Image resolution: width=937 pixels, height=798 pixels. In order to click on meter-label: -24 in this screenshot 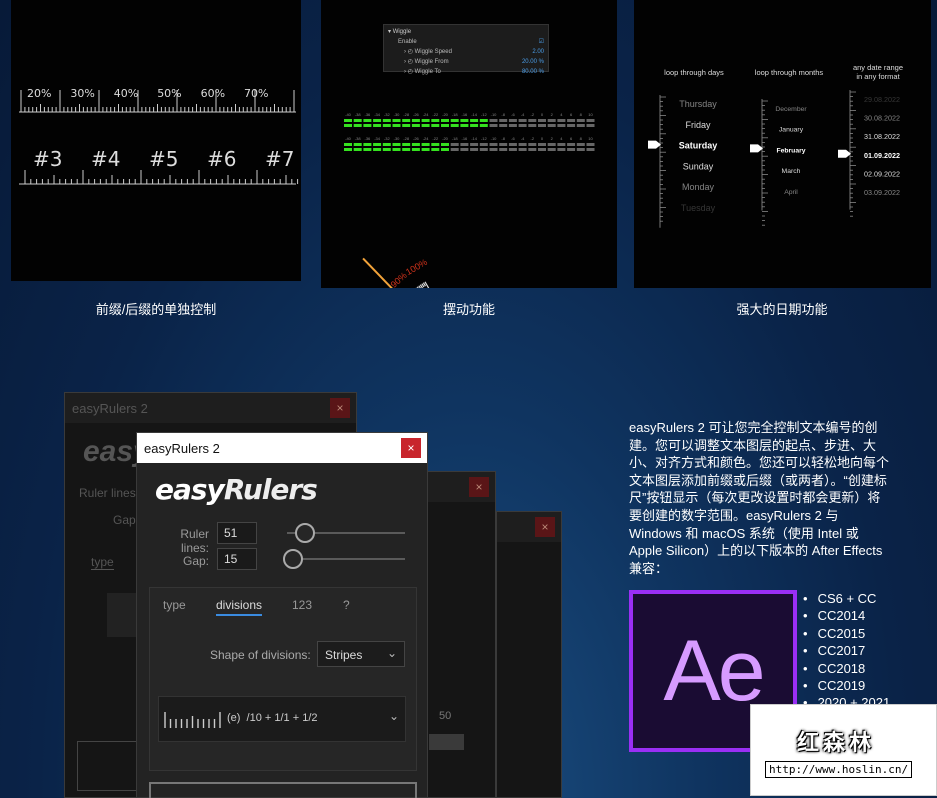, I will do `click(426, 138)`.